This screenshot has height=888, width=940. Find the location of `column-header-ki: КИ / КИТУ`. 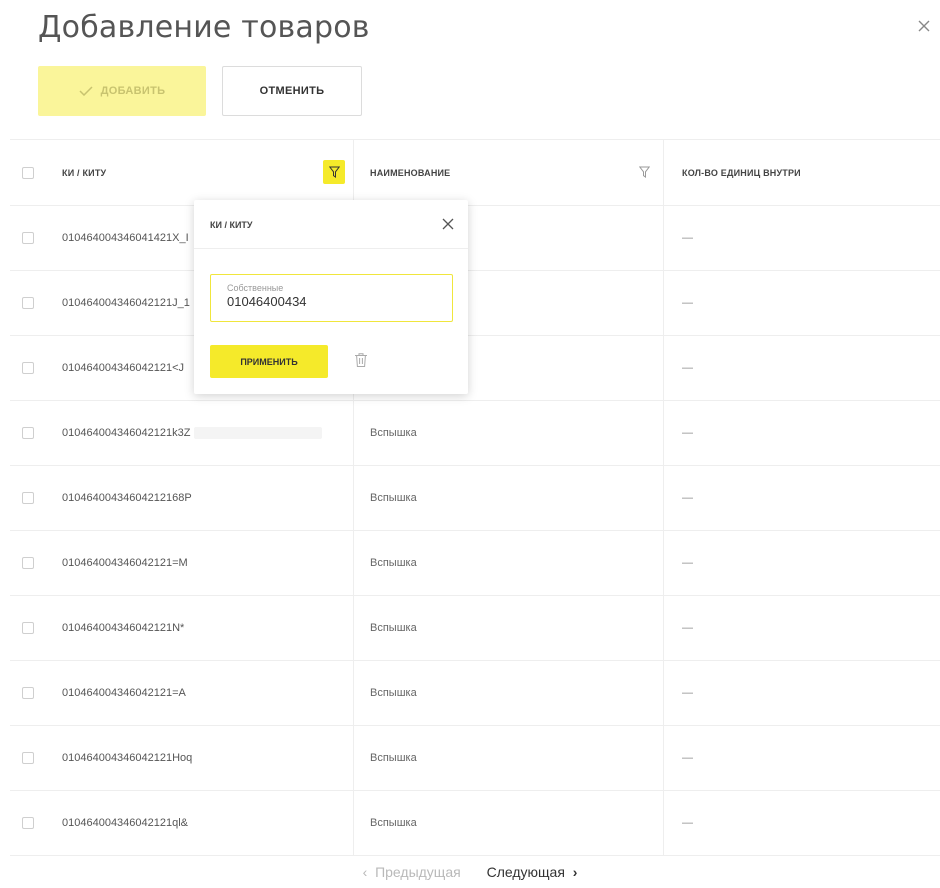

column-header-ki: КИ / КИТУ is located at coordinates (84, 172).